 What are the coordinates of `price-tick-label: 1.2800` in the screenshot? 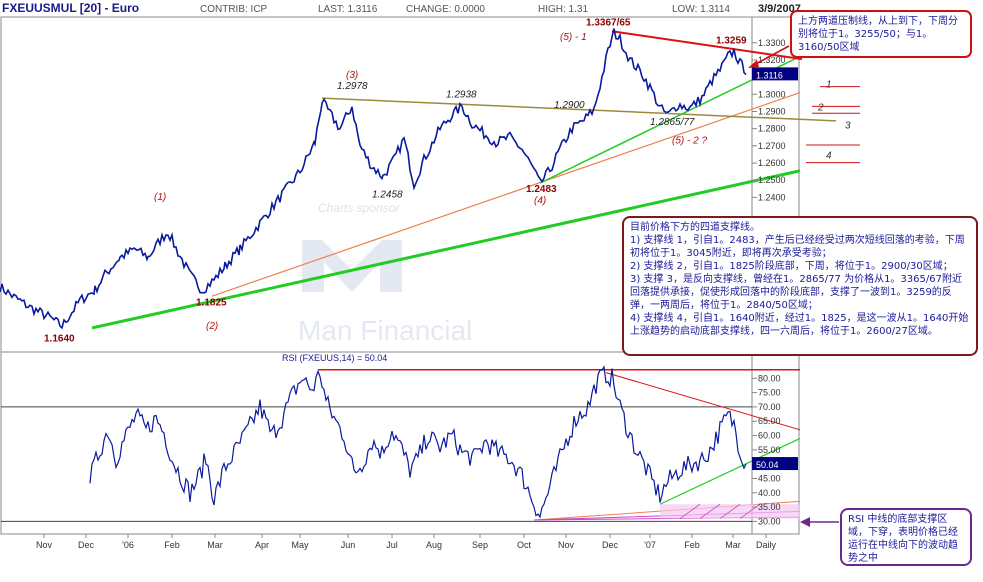 It's located at (772, 129).